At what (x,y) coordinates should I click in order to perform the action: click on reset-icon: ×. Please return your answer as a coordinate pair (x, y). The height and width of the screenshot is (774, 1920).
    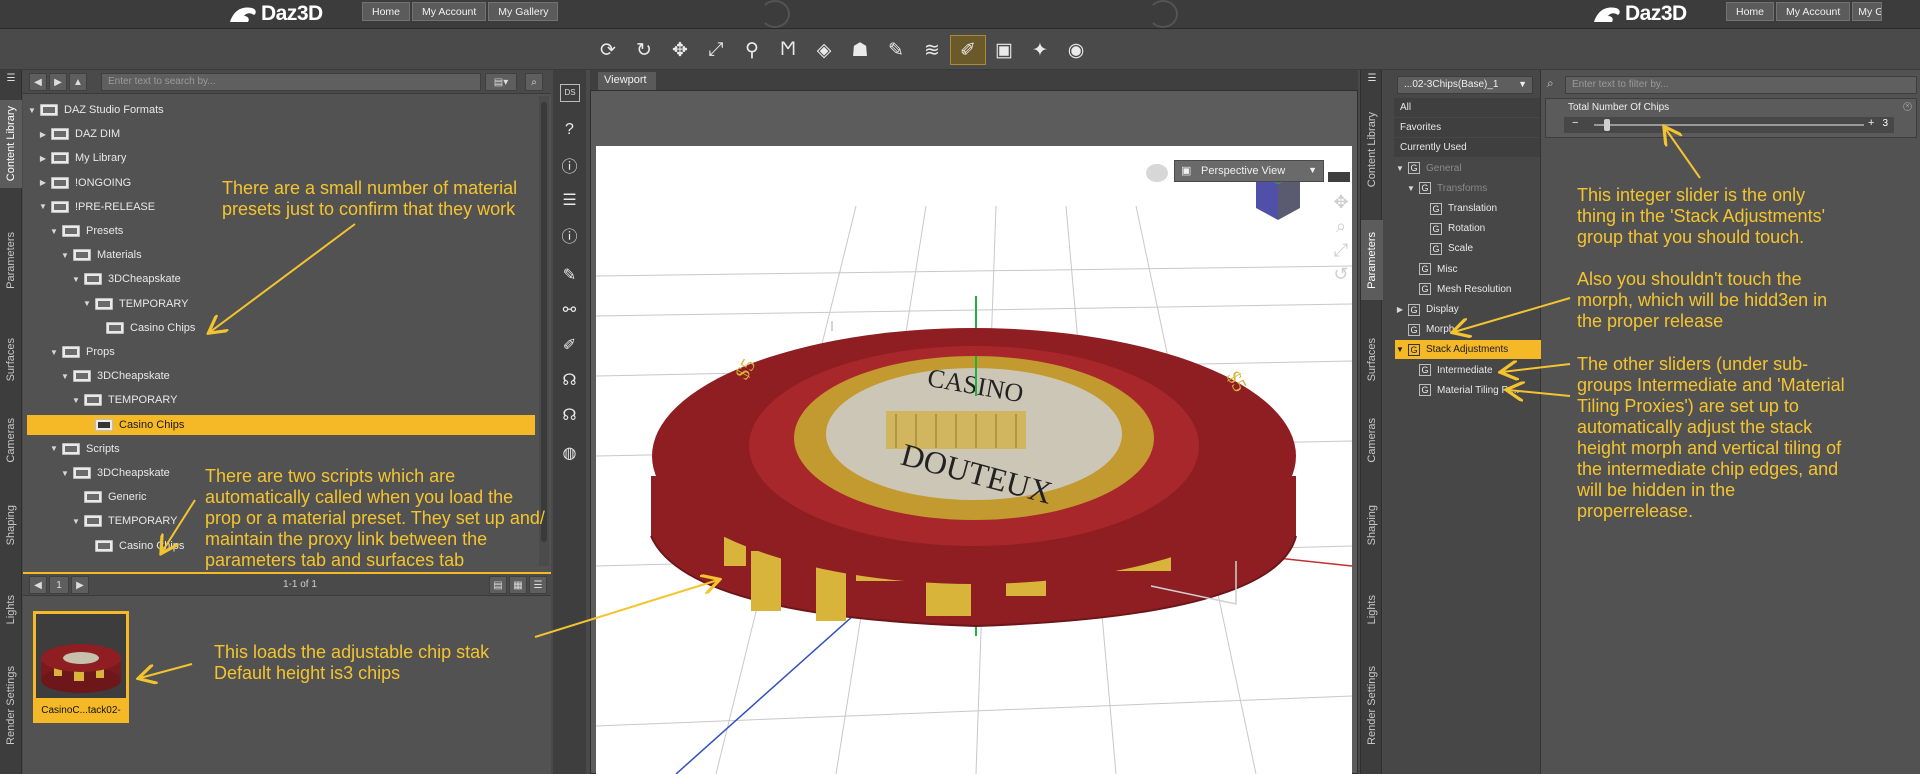
    Looking at the image, I should click on (1907, 106).